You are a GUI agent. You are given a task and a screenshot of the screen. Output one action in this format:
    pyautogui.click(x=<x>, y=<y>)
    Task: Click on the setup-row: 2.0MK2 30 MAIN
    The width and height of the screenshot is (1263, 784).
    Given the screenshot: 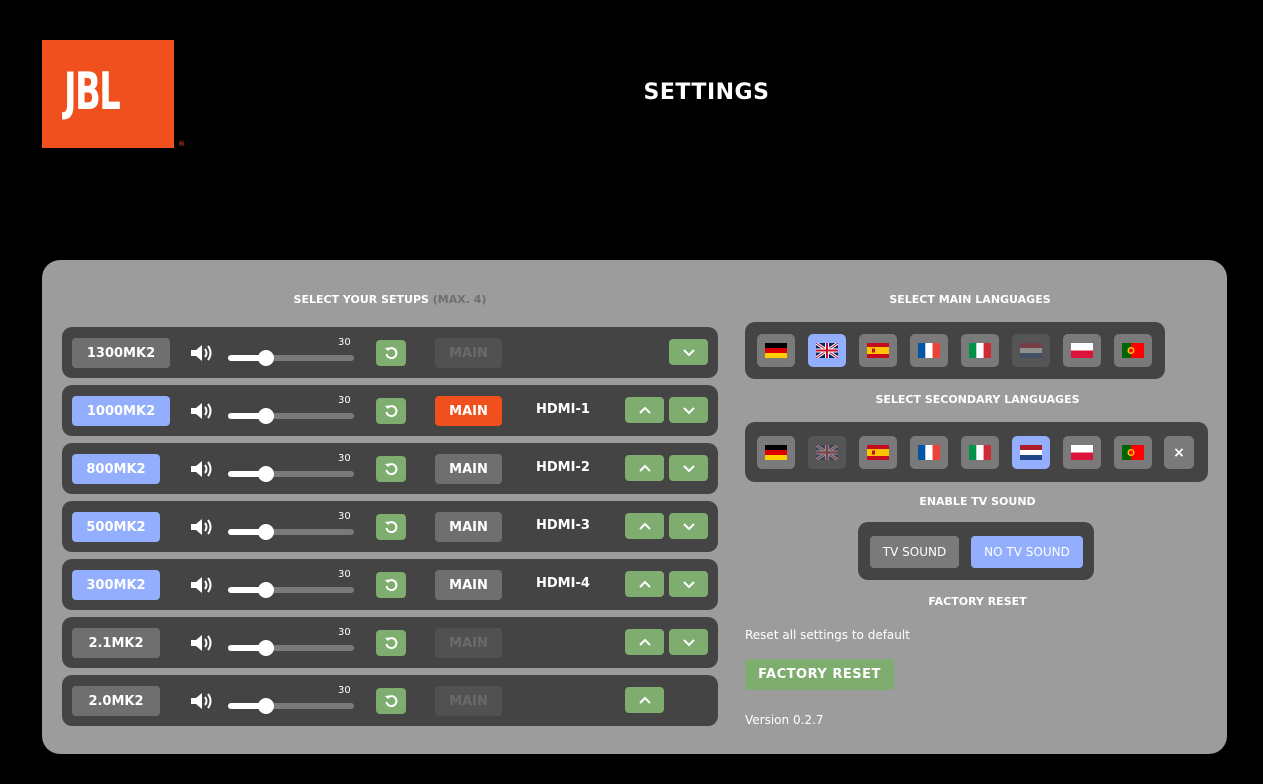 What is the action you would take?
    pyautogui.click(x=390, y=700)
    